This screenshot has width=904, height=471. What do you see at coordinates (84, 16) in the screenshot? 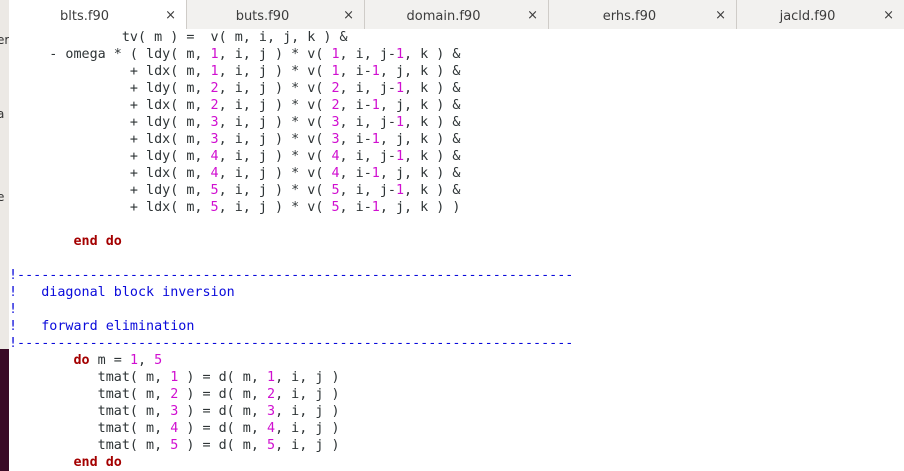
I see `tab-label: blts.f90` at bounding box center [84, 16].